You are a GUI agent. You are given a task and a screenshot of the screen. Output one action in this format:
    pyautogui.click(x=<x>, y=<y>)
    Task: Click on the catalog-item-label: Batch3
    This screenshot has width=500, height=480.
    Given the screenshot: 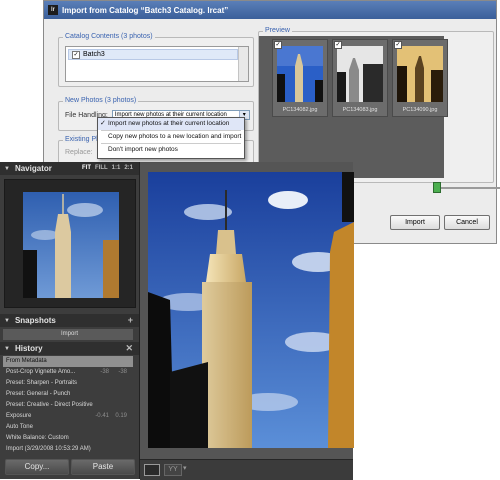 What is the action you would take?
    pyautogui.click(x=94, y=54)
    